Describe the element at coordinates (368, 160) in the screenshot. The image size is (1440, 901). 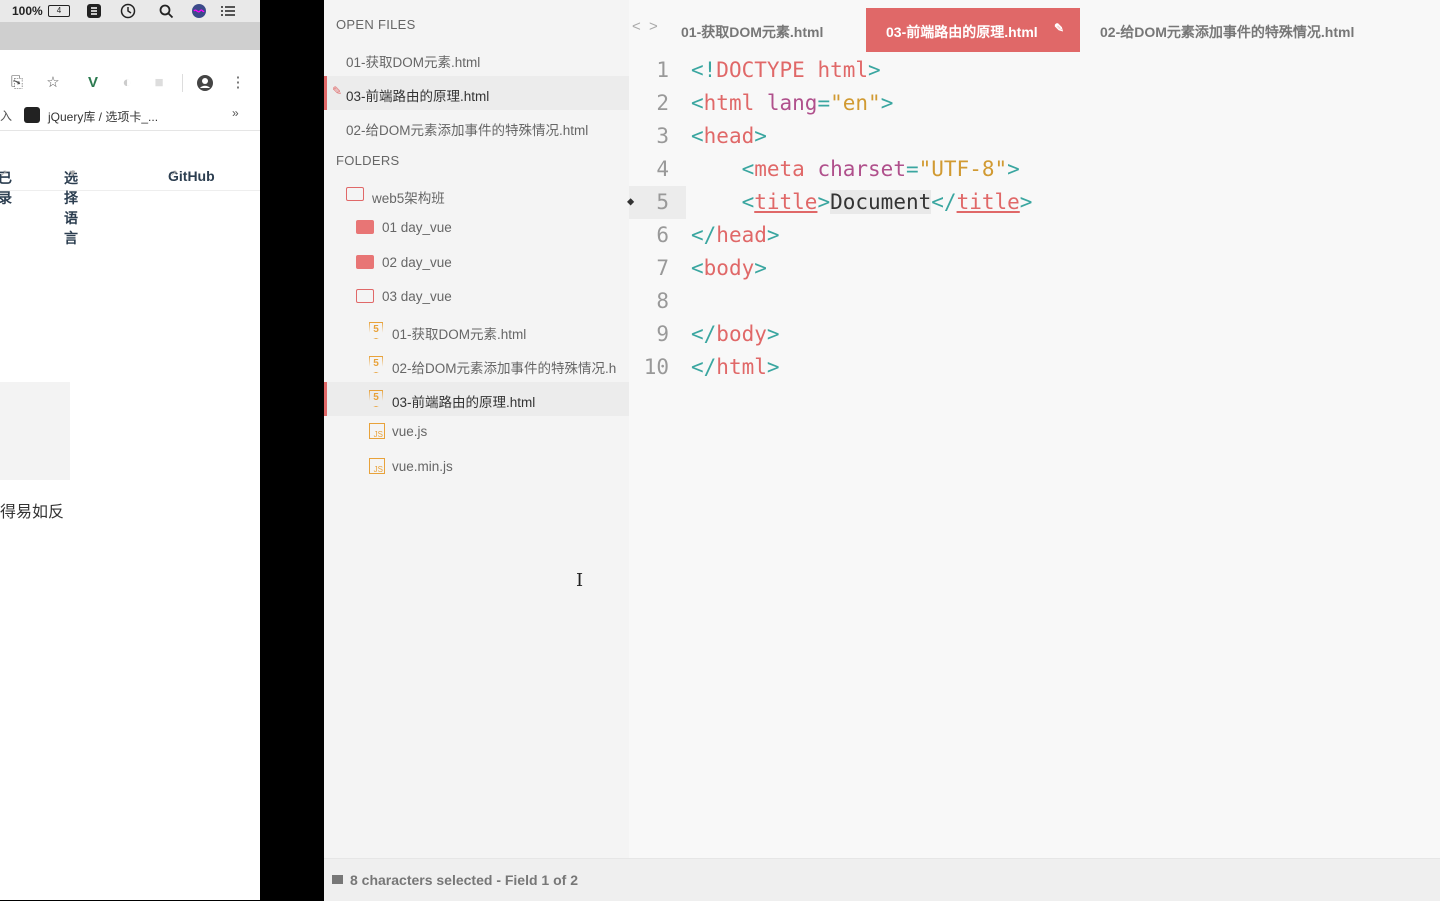
I see `folders-header: FOLDERS` at that location.